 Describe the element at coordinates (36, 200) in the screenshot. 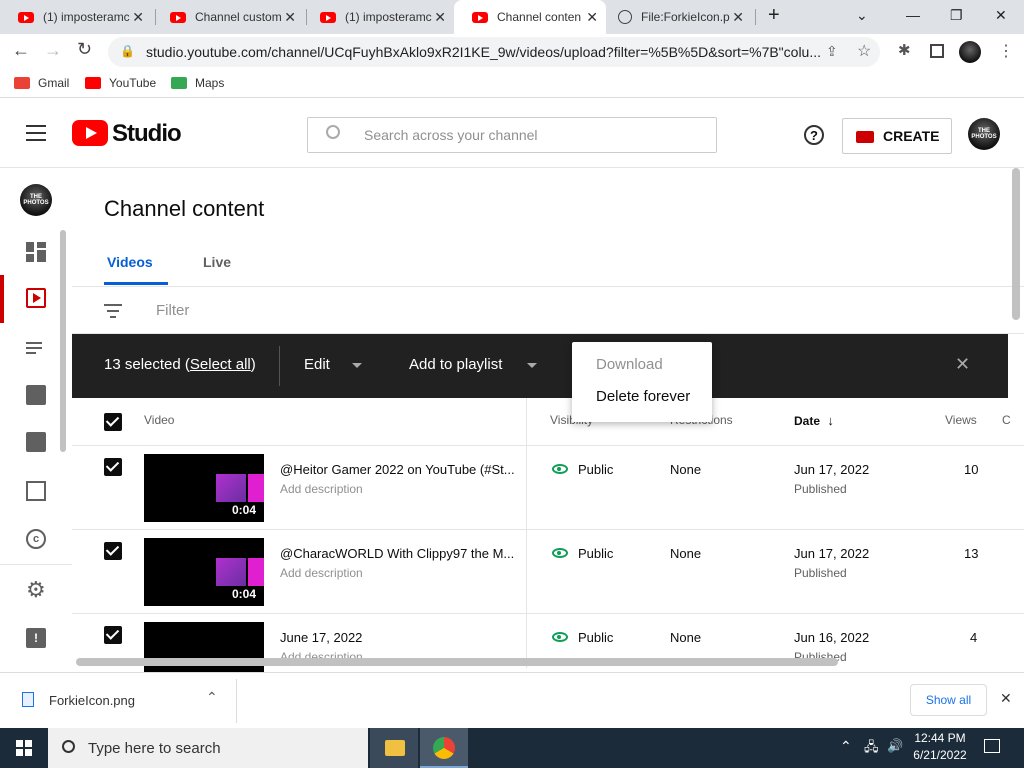

I see `channel-avatar: THE PHOTOS` at that location.